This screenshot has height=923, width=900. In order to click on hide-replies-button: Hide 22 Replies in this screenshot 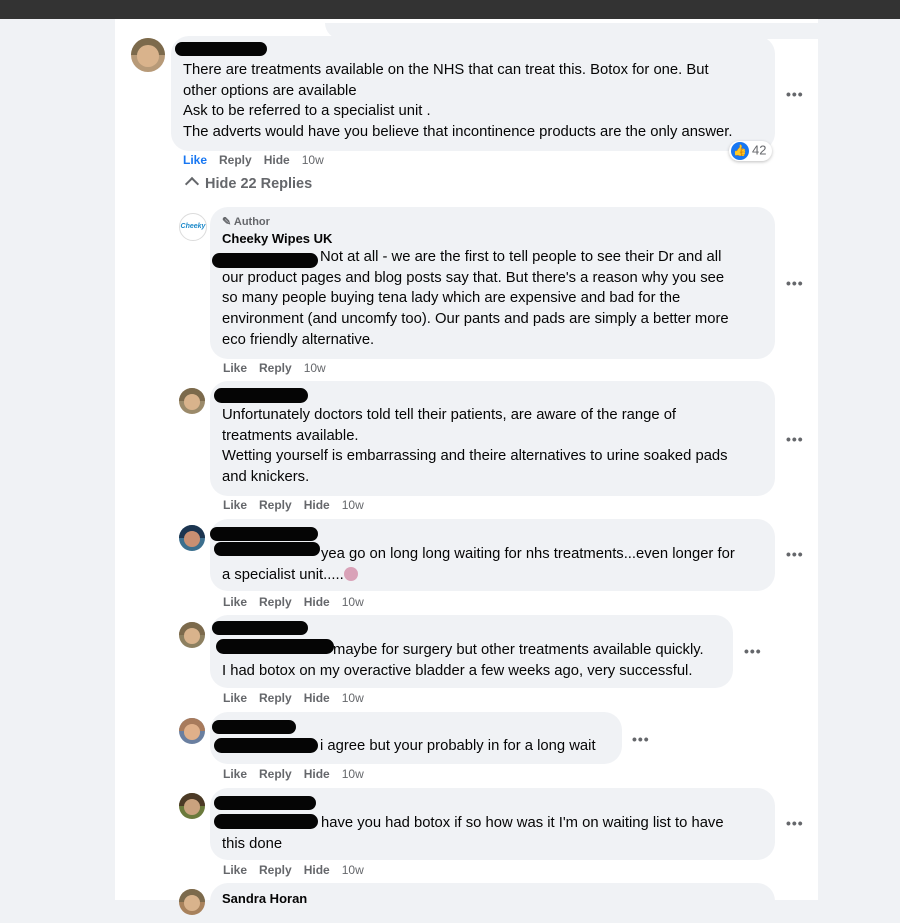, I will do `click(248, 184)`.